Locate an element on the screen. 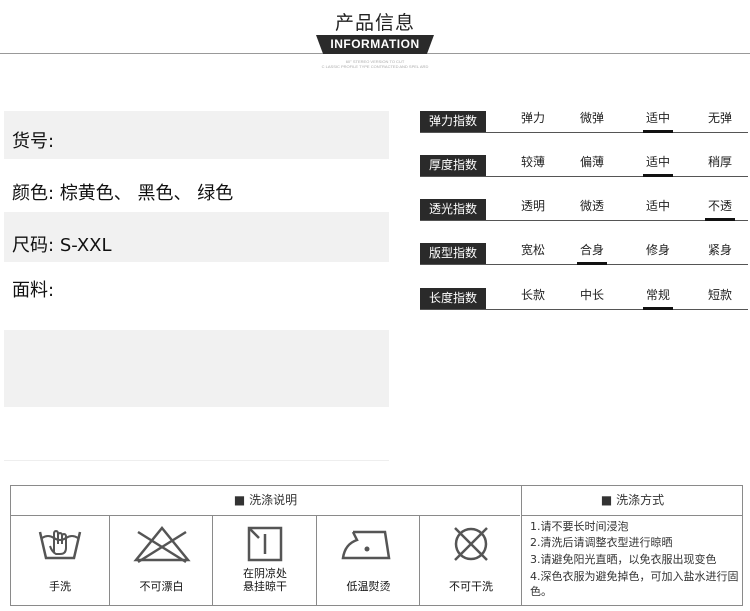  index-label: 版型指数 is located at coordinates (453, 253).